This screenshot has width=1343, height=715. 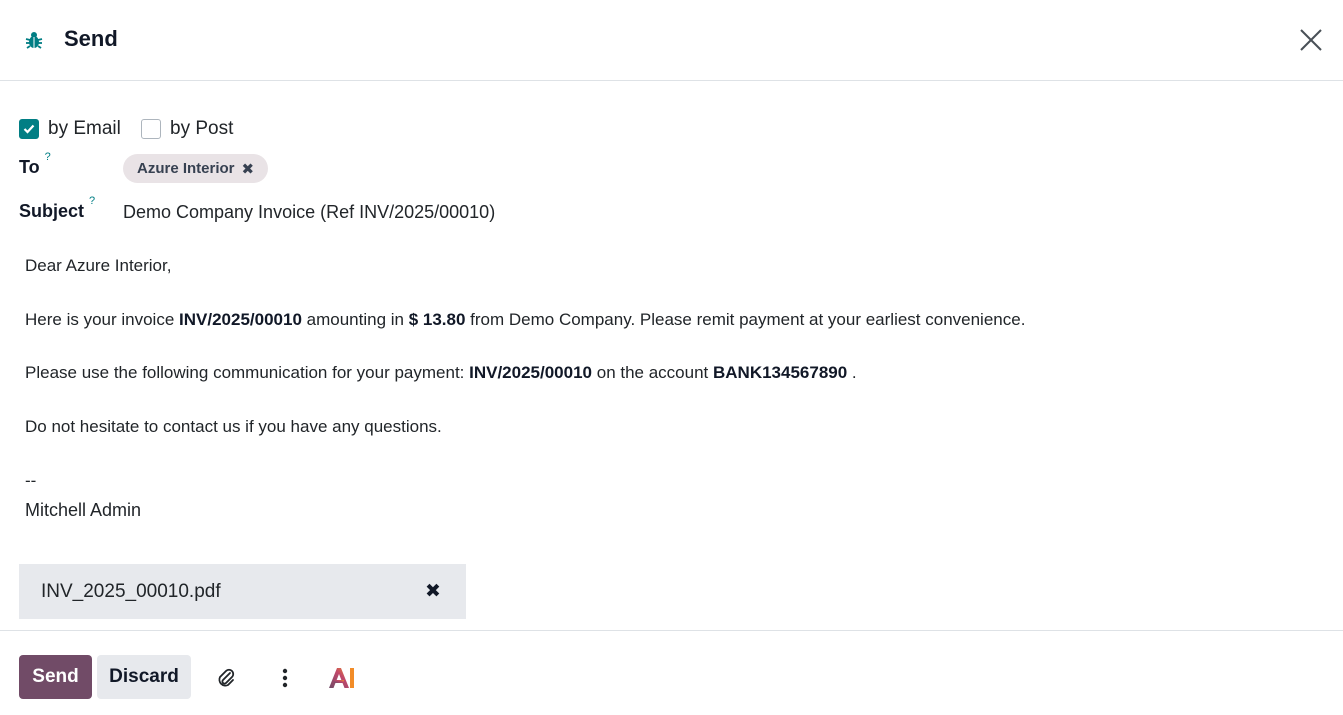 I want to click on subject-label-text: Subject, so click(x=52, y=211).